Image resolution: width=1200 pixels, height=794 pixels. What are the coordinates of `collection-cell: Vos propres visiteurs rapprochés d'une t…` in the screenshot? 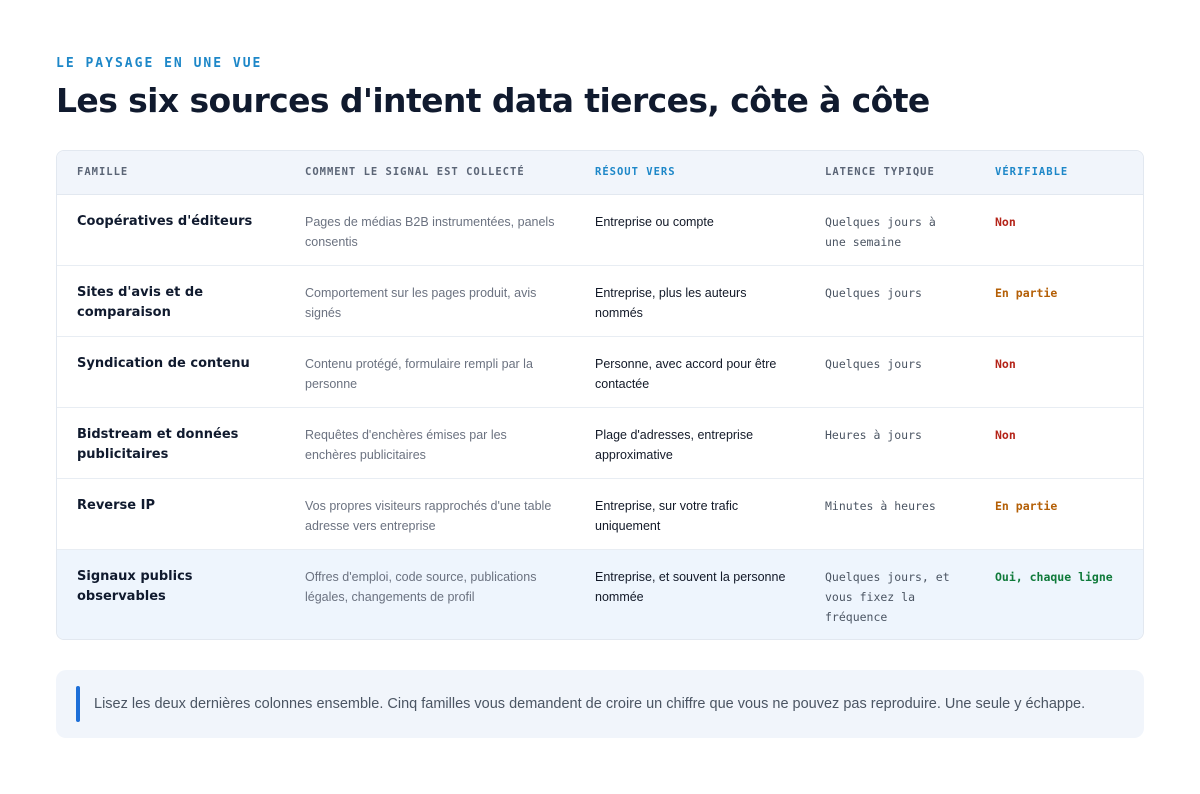 It's located at (430, 514).